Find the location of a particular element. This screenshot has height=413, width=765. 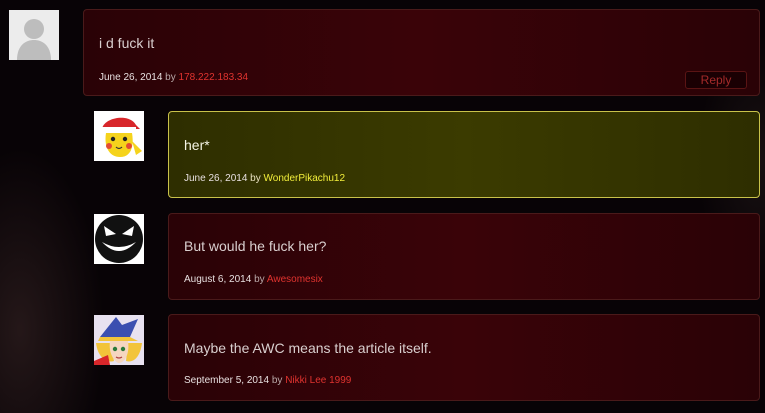

comment-meta: June 26, 2014 by WonderPikachu12 is located at coordinates (264, 178).